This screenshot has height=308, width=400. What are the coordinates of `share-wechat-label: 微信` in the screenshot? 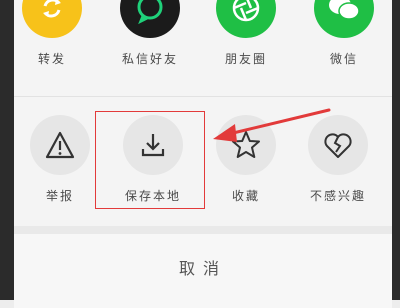 It's located at (343, 59).